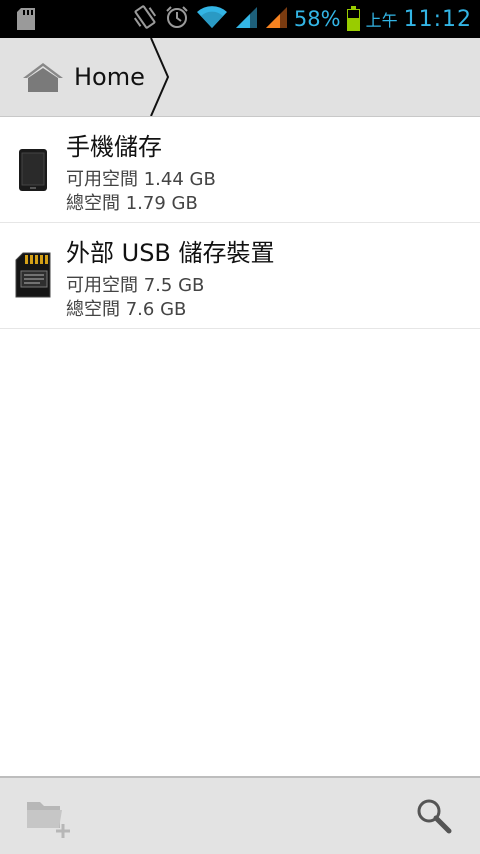  I want to click on bottom-action-bar, so click(240, 815).